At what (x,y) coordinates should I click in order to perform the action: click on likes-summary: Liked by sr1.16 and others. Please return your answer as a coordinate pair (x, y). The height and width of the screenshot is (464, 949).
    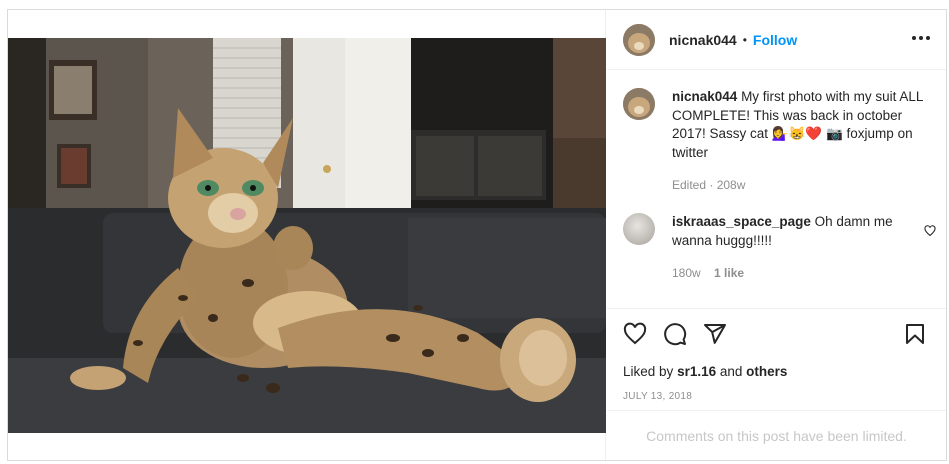
    Looking at the image, I should click on (705, 371).